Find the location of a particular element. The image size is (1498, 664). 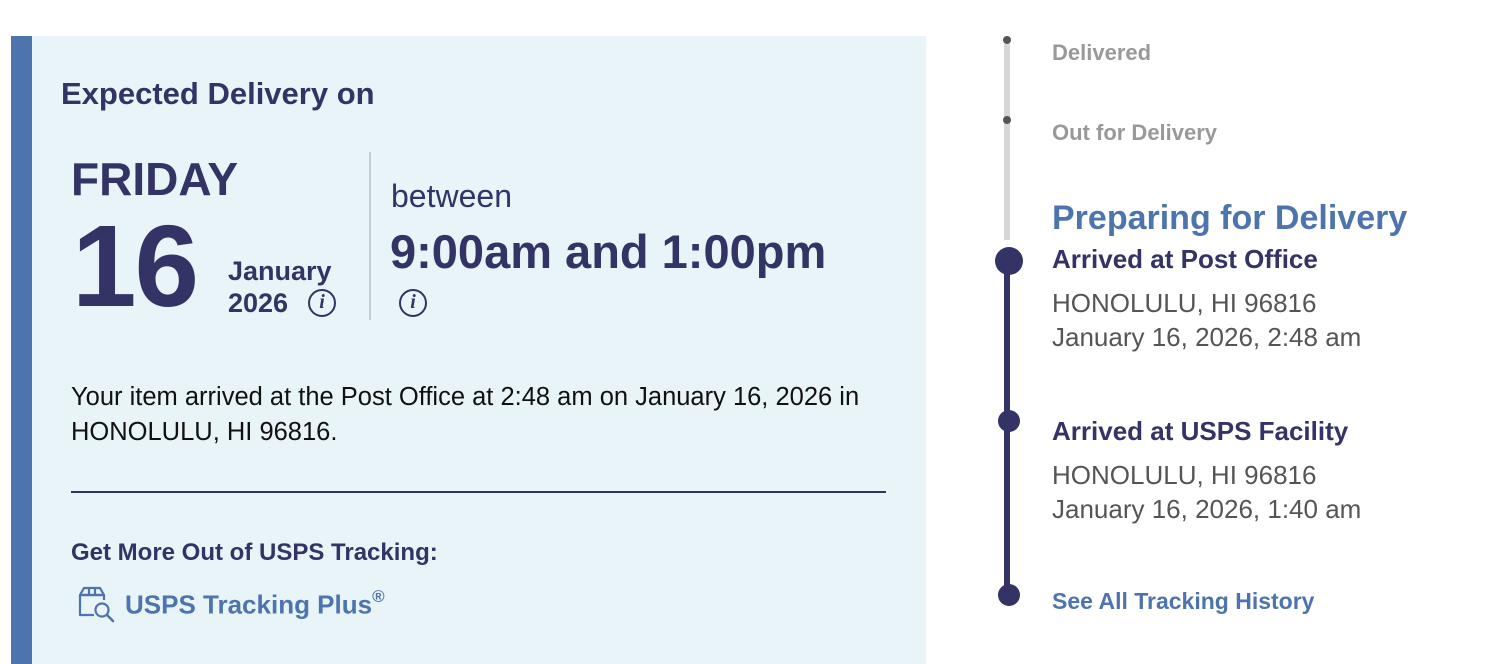

status-delivered: Delivered is located at coordinates (1102, 52).